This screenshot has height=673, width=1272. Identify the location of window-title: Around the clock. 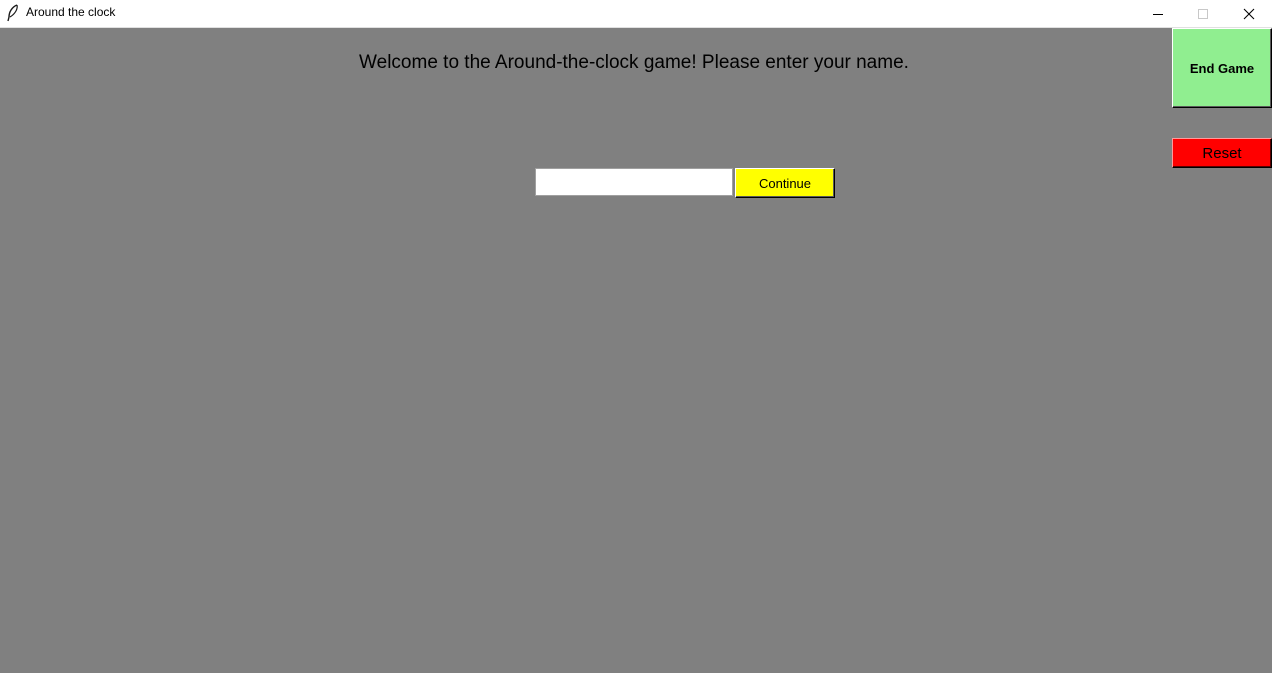
(71, 12).